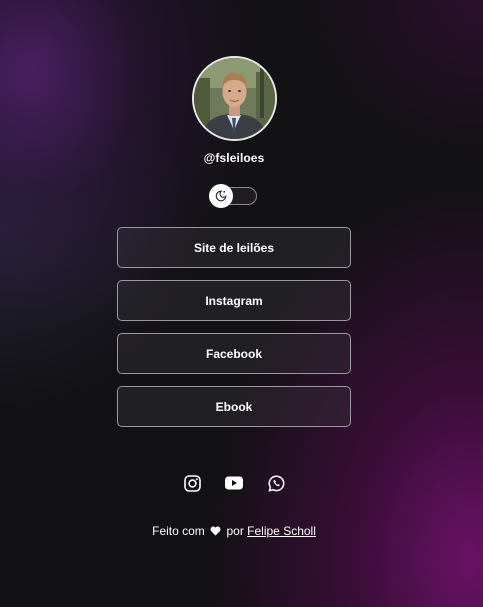  I want to click on avatar, so click(234, 98).